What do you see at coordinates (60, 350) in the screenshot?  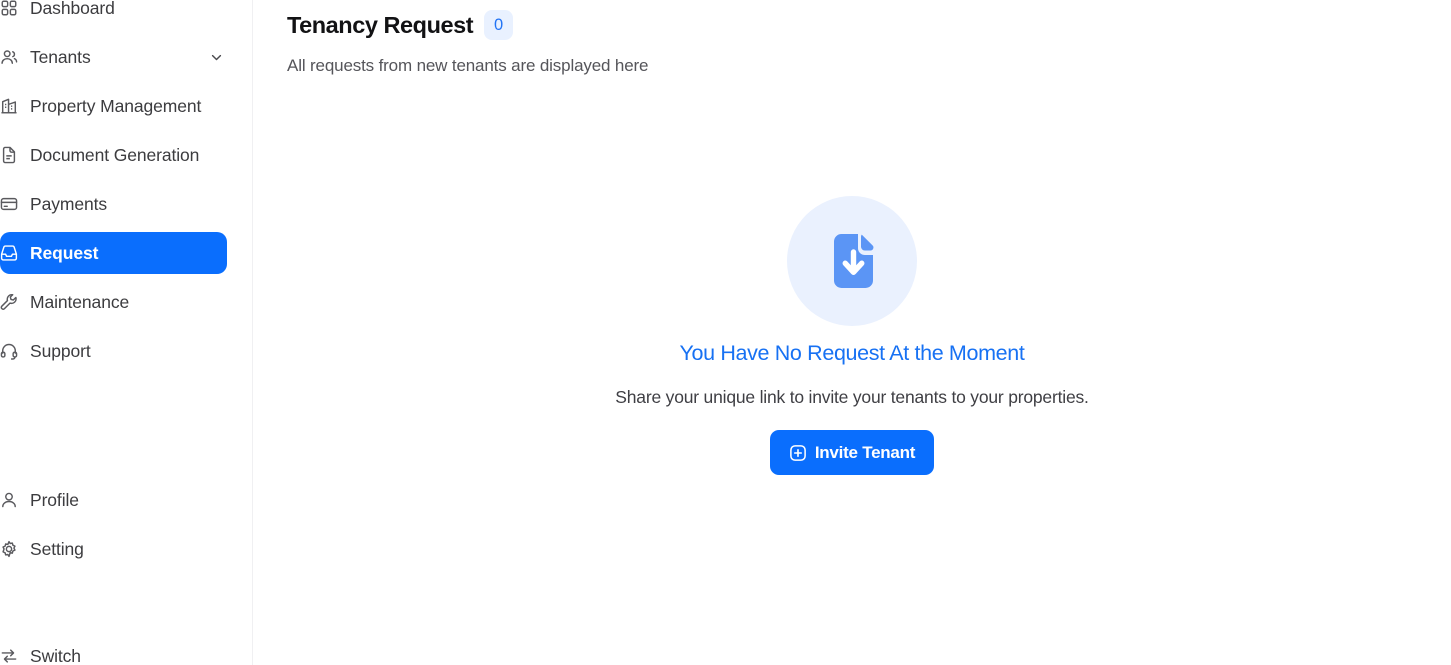 I see `sidebar-item-label: Support` at bounding box center [60, 350].